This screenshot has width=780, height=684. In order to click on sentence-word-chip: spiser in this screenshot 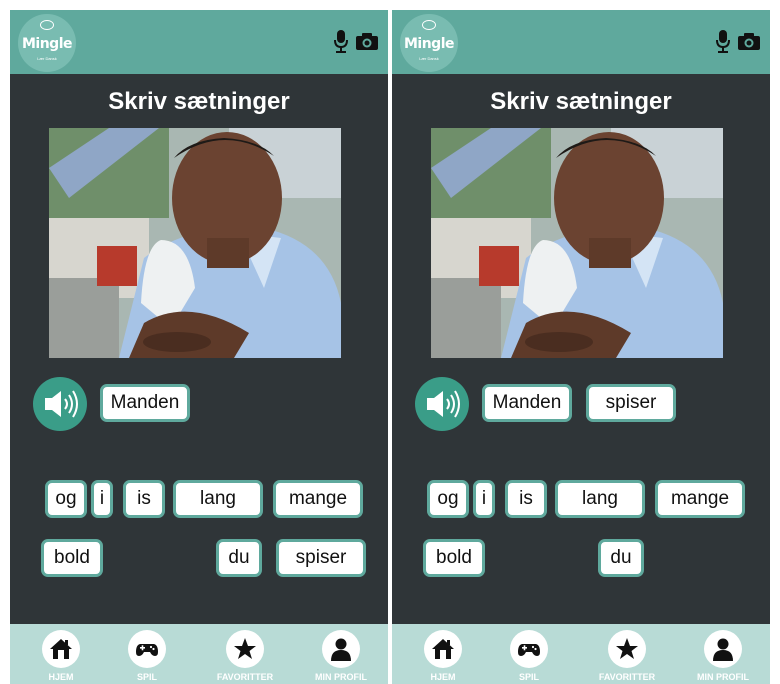, I will do `click(631, 403)`.